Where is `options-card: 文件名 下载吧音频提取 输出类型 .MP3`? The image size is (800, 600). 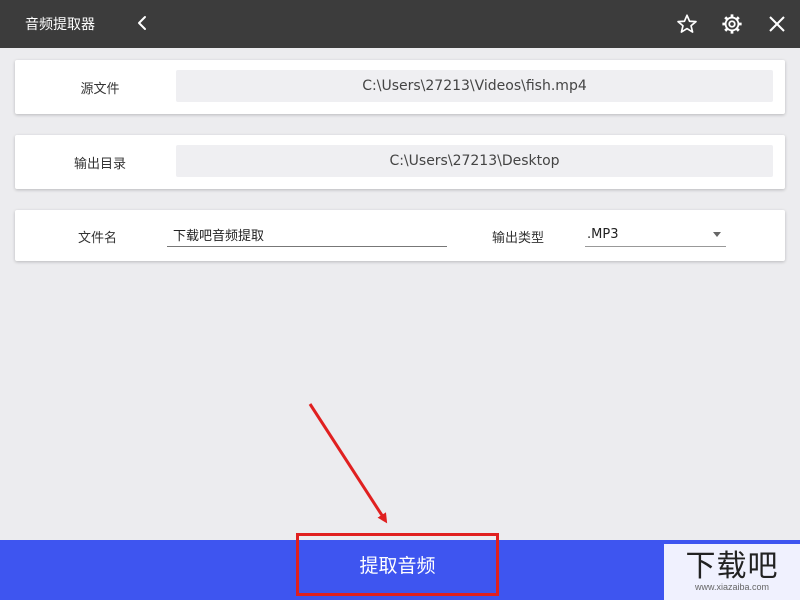 options-card: 文件名 下载吧音频提取 输出类型 .MP3 is located at coordinates (400, 235).